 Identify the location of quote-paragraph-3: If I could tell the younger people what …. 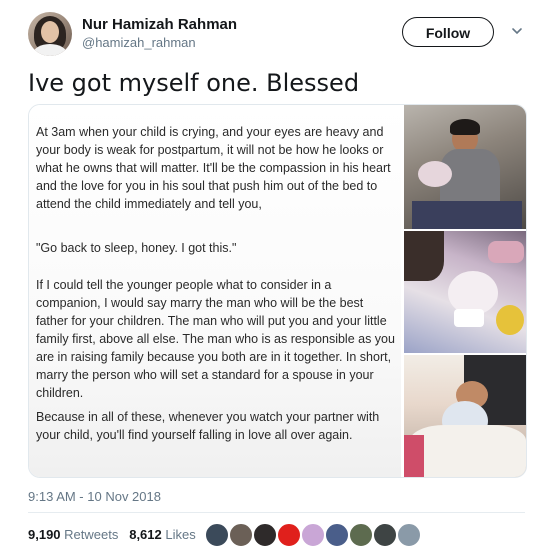
(215, 339).